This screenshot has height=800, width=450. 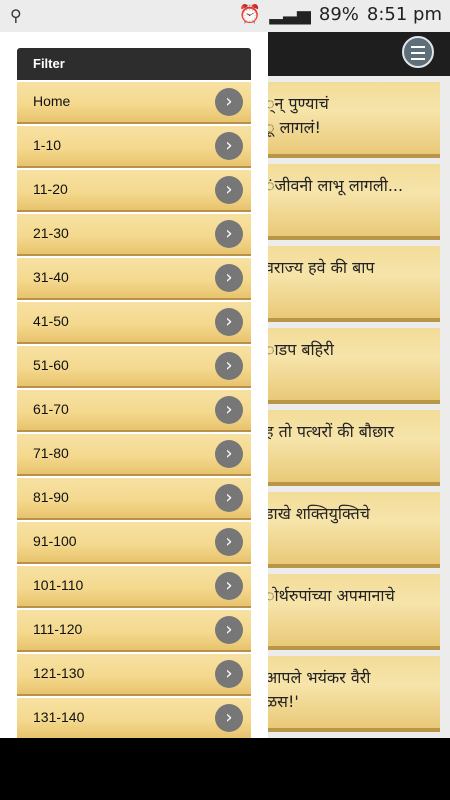 What do you see at coordinates (134, 235) in the screenshot?
I see `drawer-item-21-30: 21-30 ›` at bounding box center [134, 235].